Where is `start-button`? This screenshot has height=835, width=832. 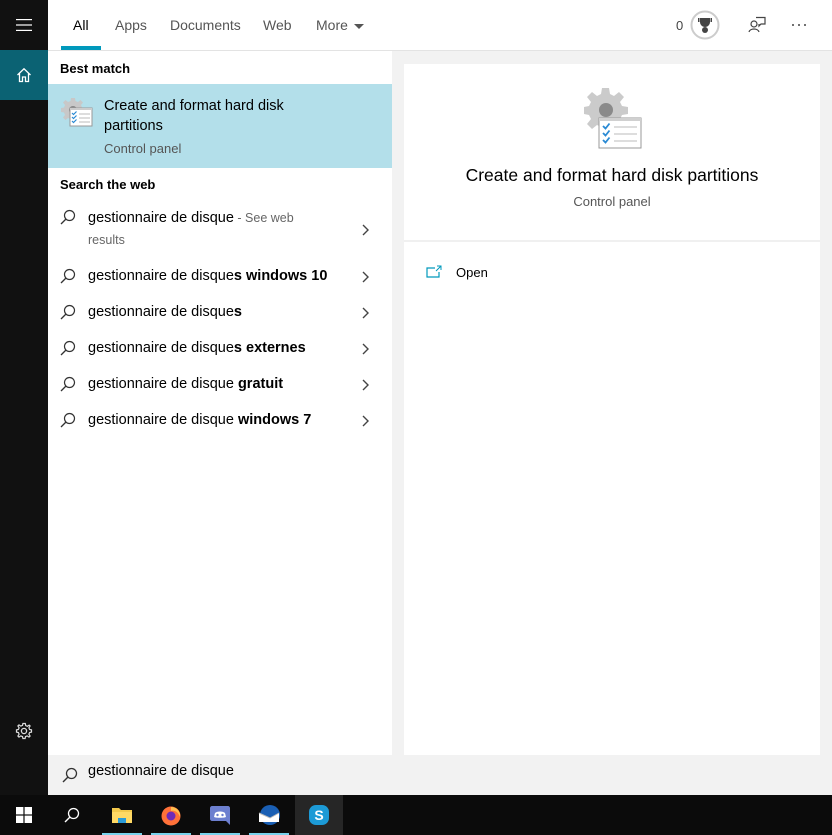
start-button is located at coordinates (24, 815).